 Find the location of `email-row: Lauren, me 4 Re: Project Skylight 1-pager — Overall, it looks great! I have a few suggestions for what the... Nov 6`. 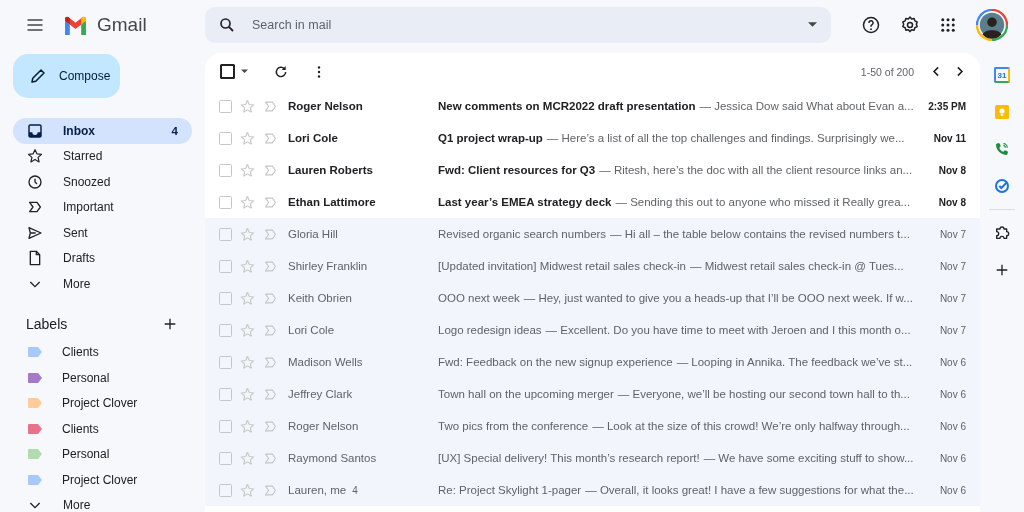

email-row: Lauren, me 4 Re: Project Skylight 1-pager — Overall, it looks great! I have a few suggestions for what the... Nov 6 is located at coordinates (592, 490).